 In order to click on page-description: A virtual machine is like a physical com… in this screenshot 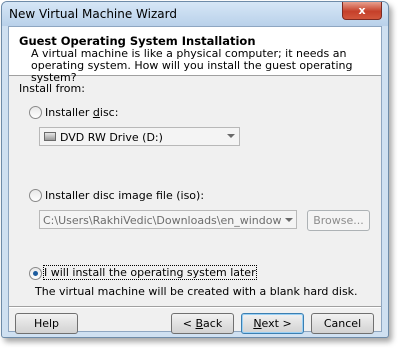, I will do `click(192, 65)`.